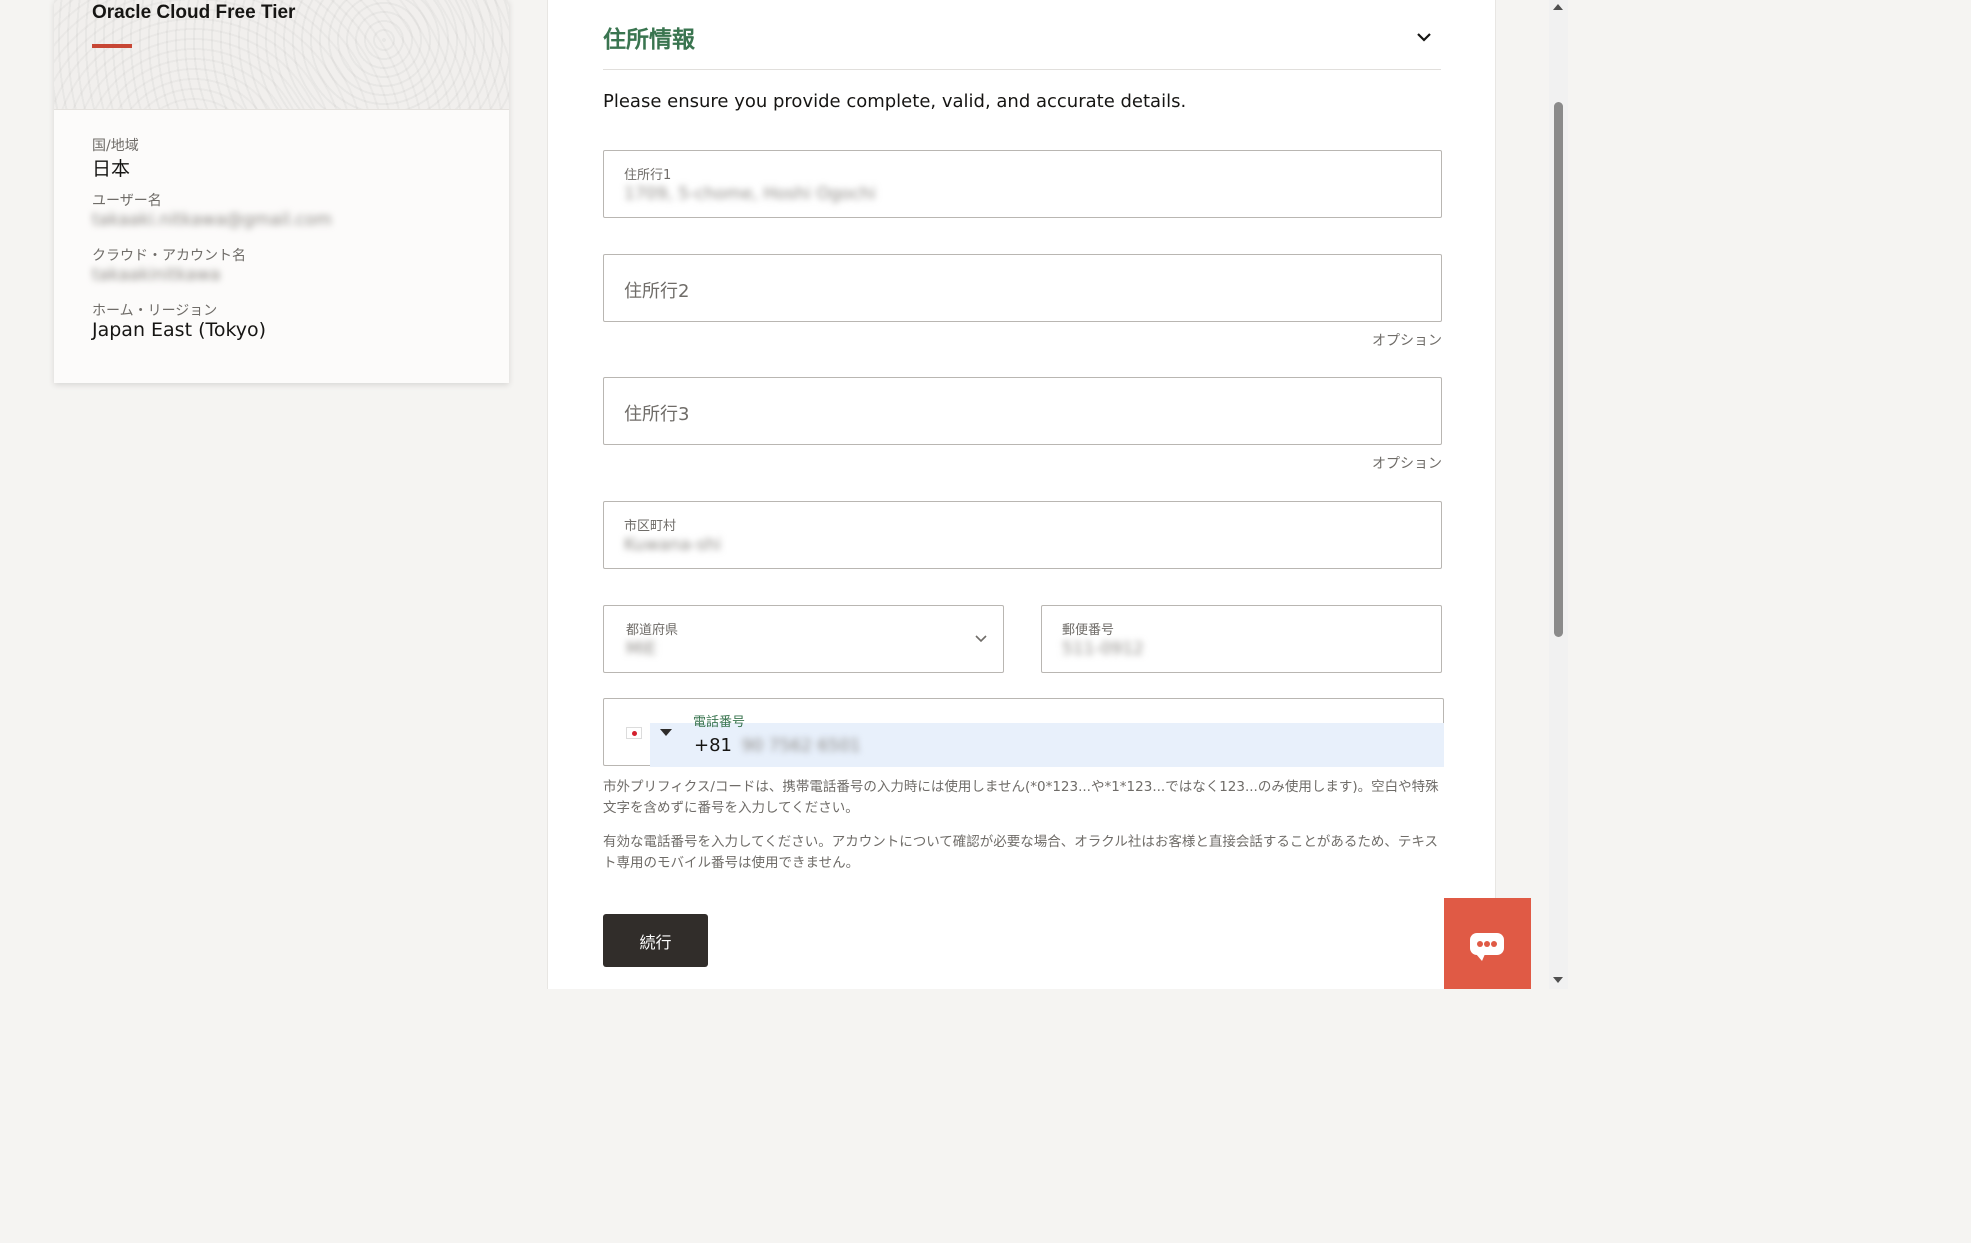 The image size is (1971, 1243). What do you see at coordinates (1103, 649) in the screenshot?
I see `postal-code-value: 511-0912` at bounding box center [1103, 649].